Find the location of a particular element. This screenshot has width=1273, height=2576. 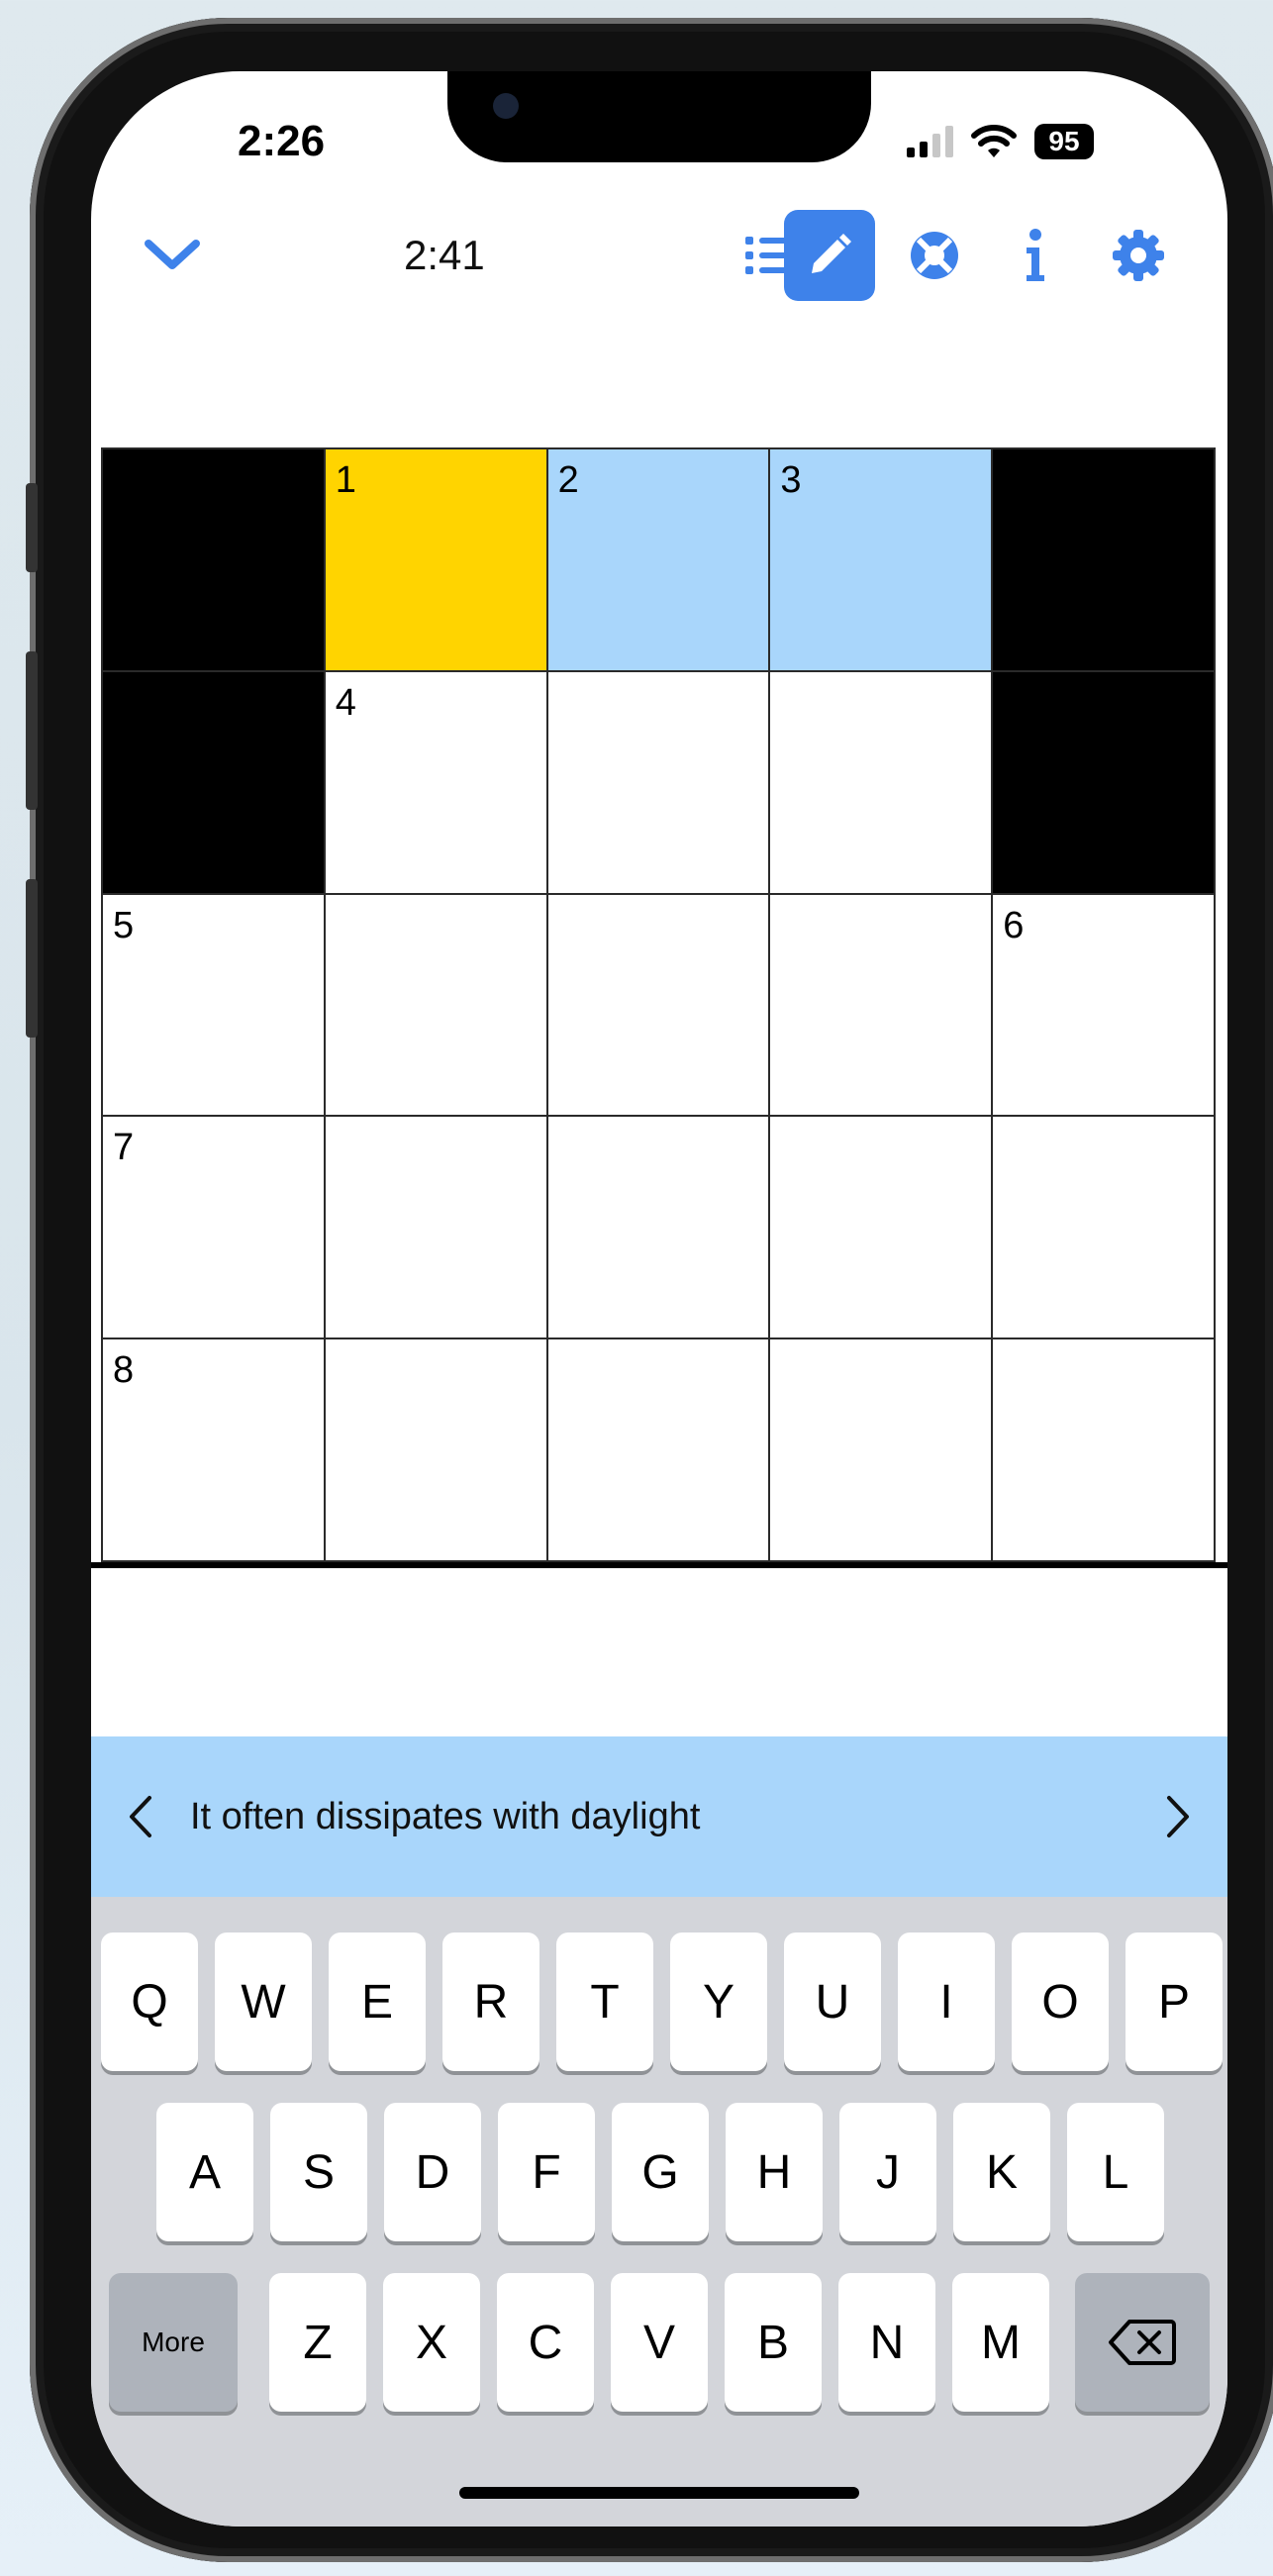

wifi-icon is located at coordinates (994, 141).